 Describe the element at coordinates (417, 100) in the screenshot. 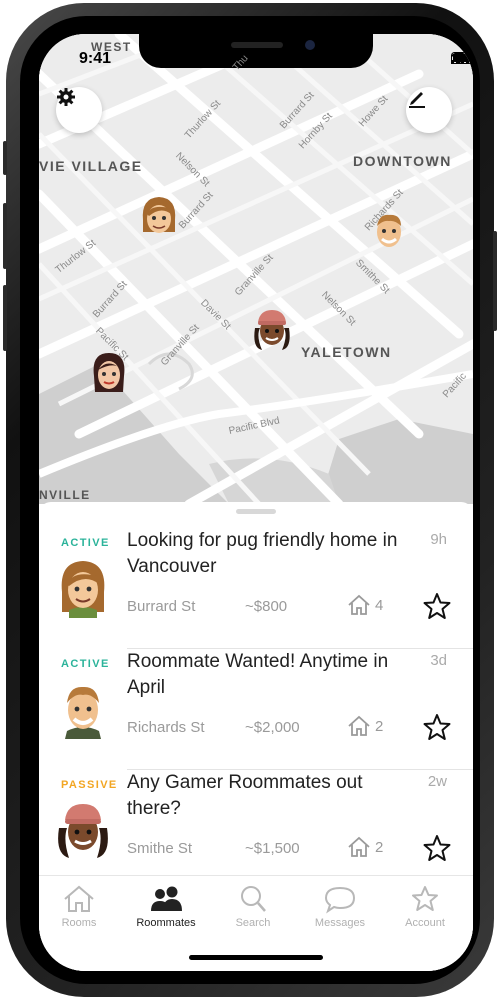

I see `pen-icon` at that location.